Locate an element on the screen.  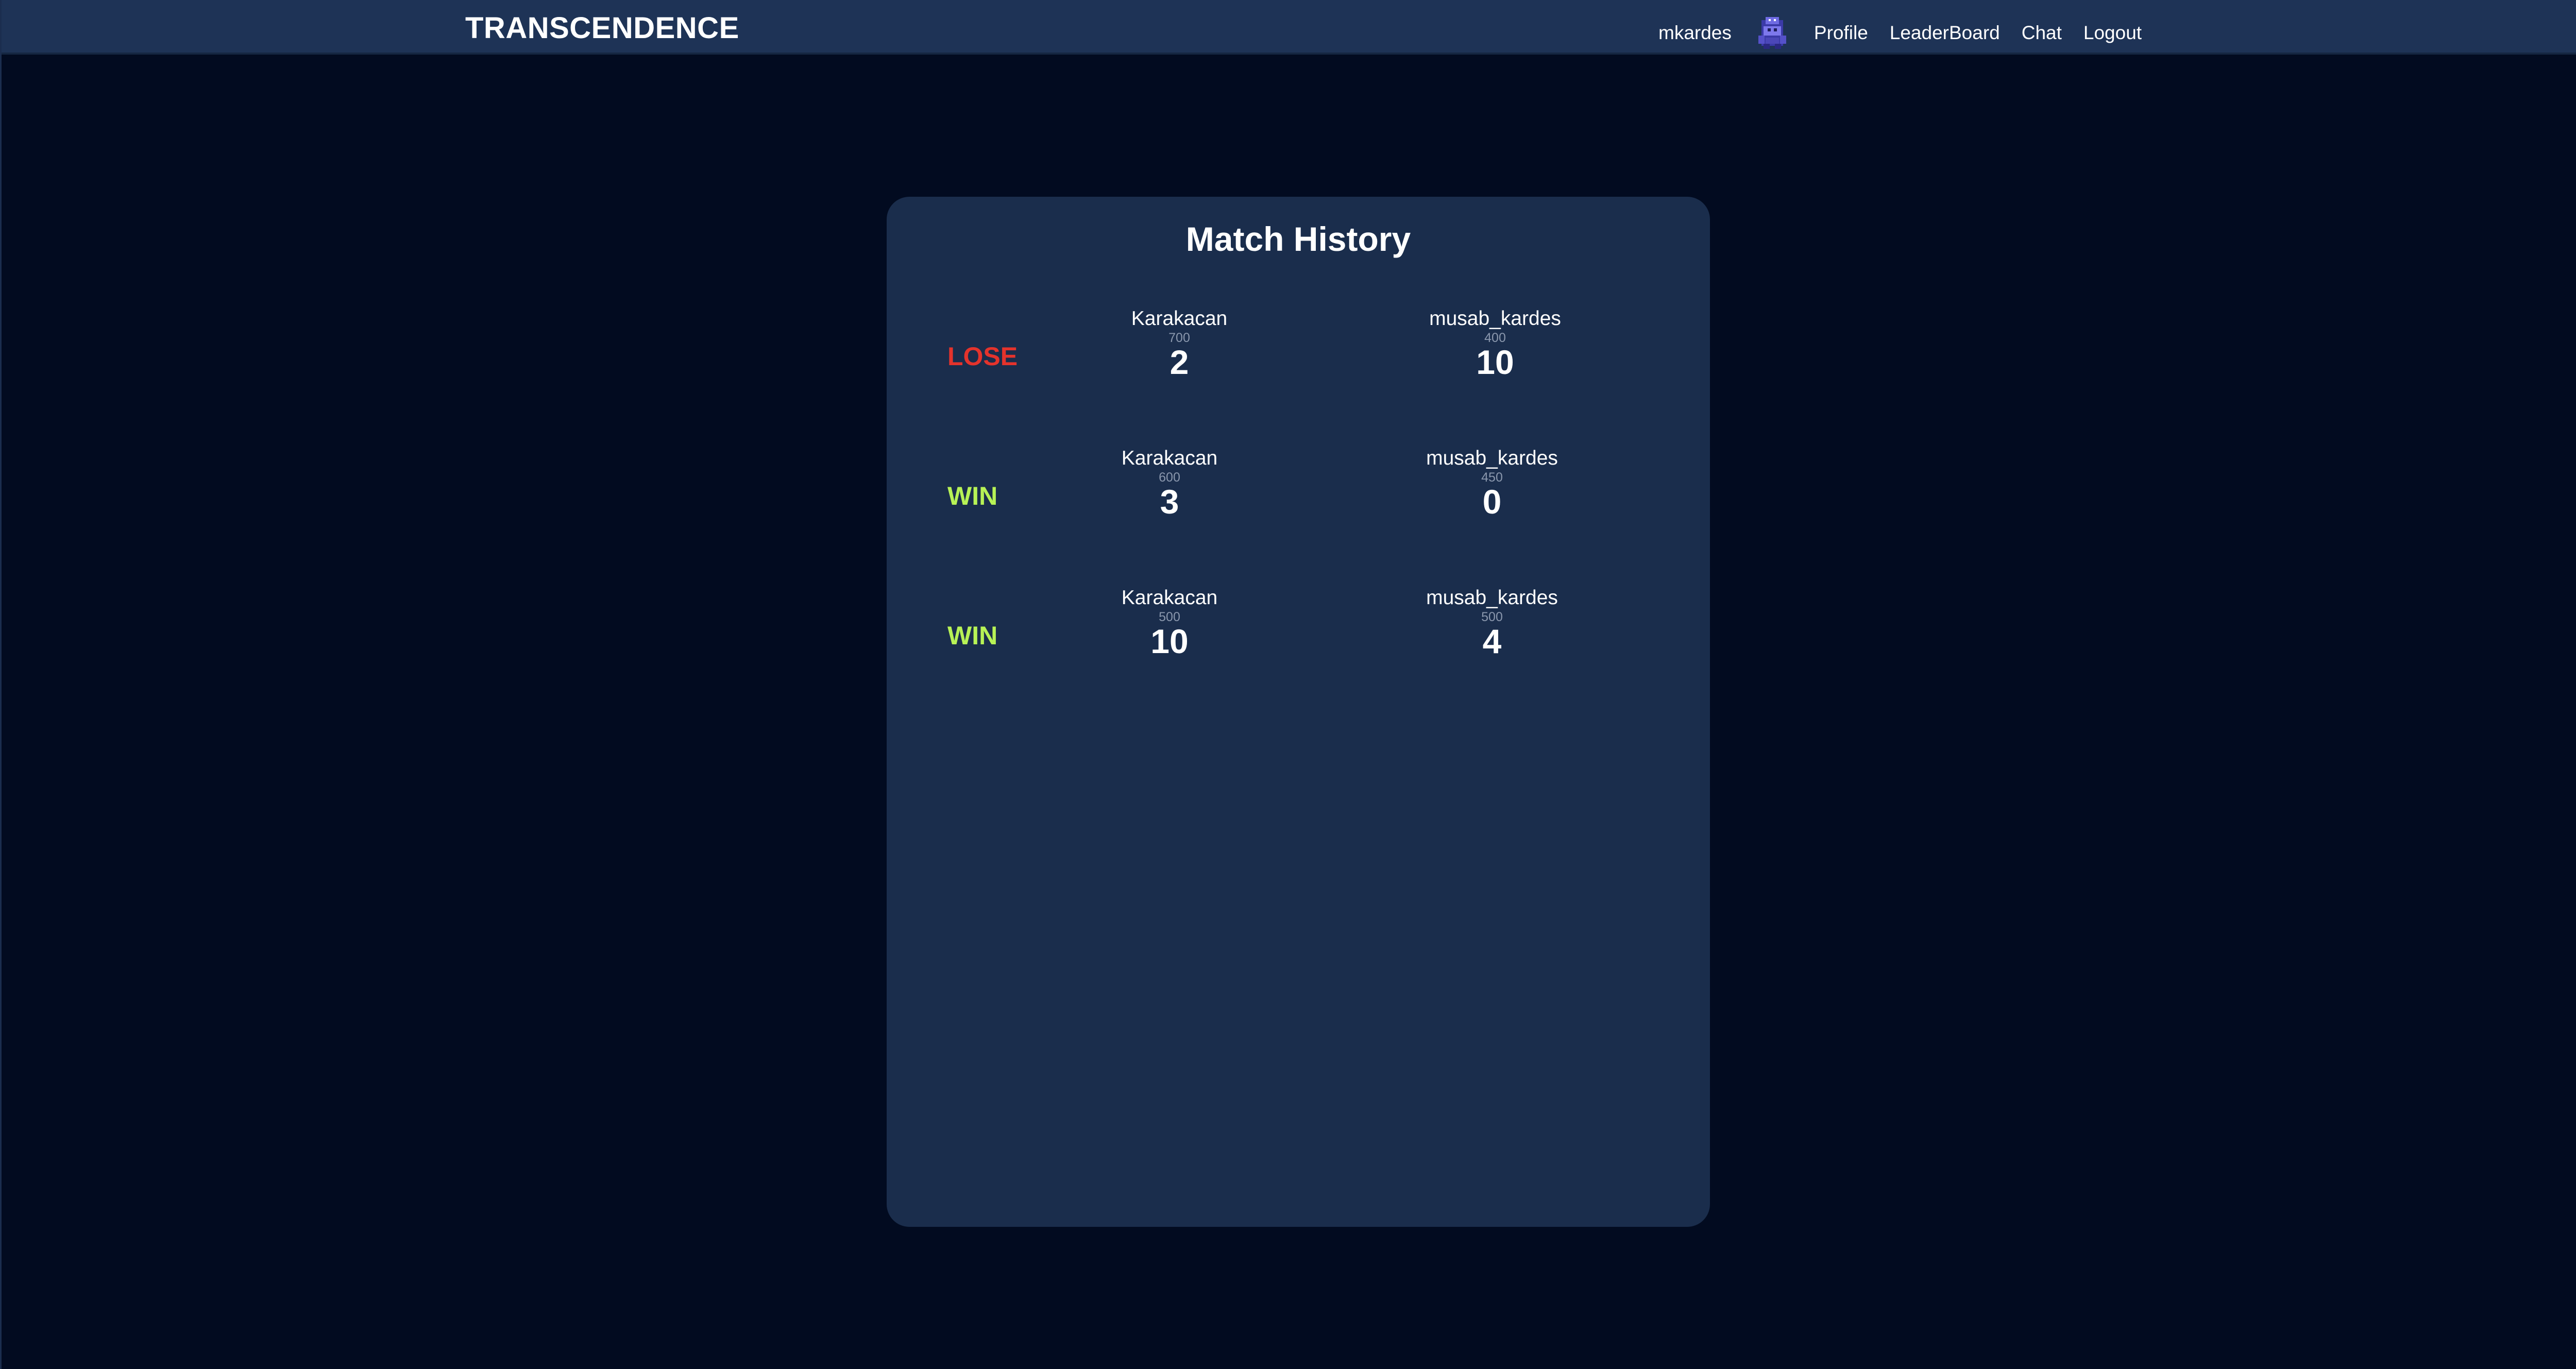
navbar-menu: mkardes Profile LeaderBoard Chat Logout is located at coordinates (1900, 33).